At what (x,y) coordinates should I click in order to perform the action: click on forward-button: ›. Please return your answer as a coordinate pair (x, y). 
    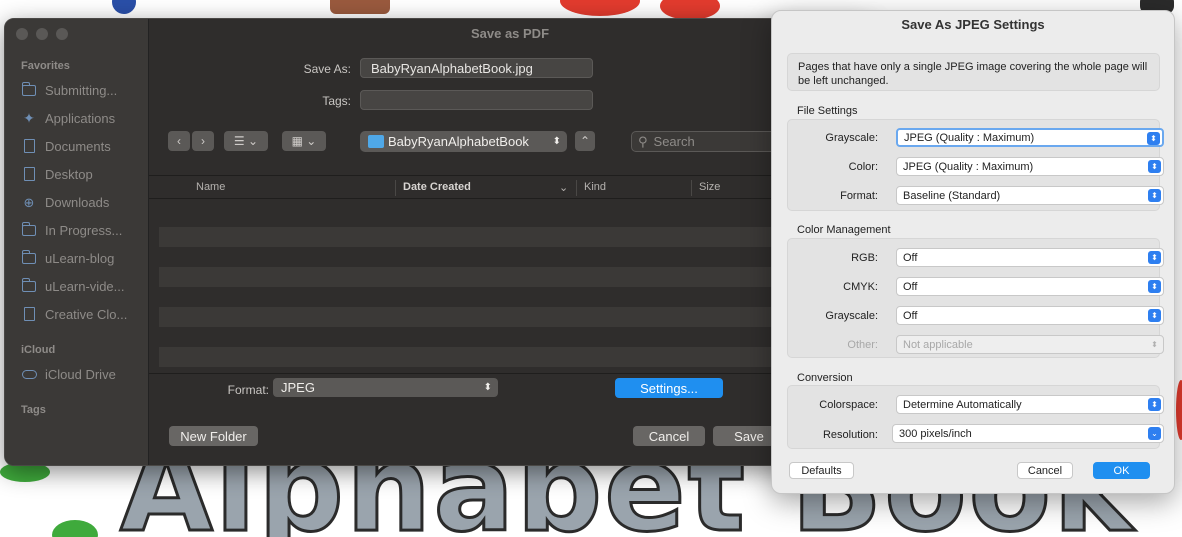
    Looking at the image, I should click on (203, 141).